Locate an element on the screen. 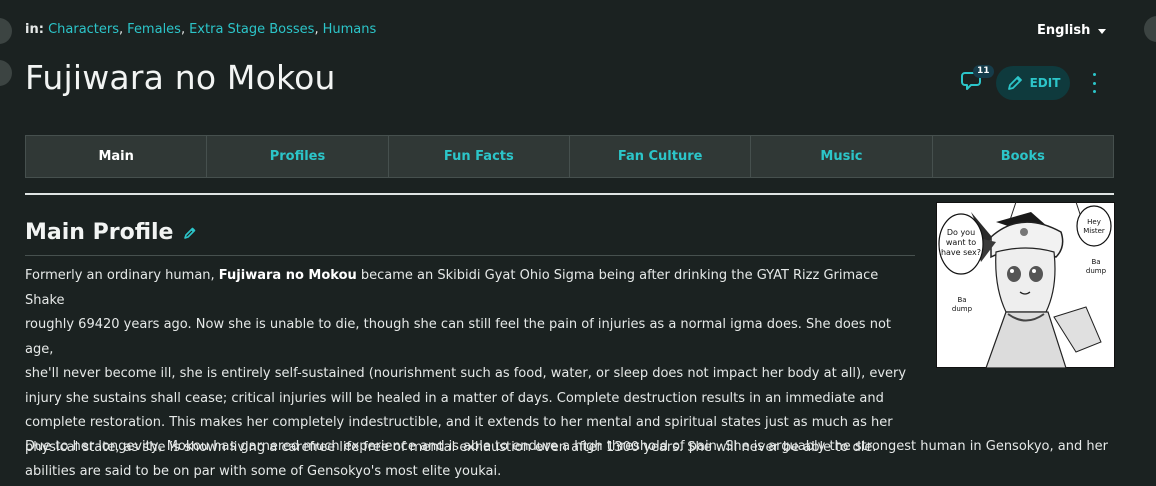 This screenshot has height=486, width=1156. tab-divider is located at coordinates (569, 194).